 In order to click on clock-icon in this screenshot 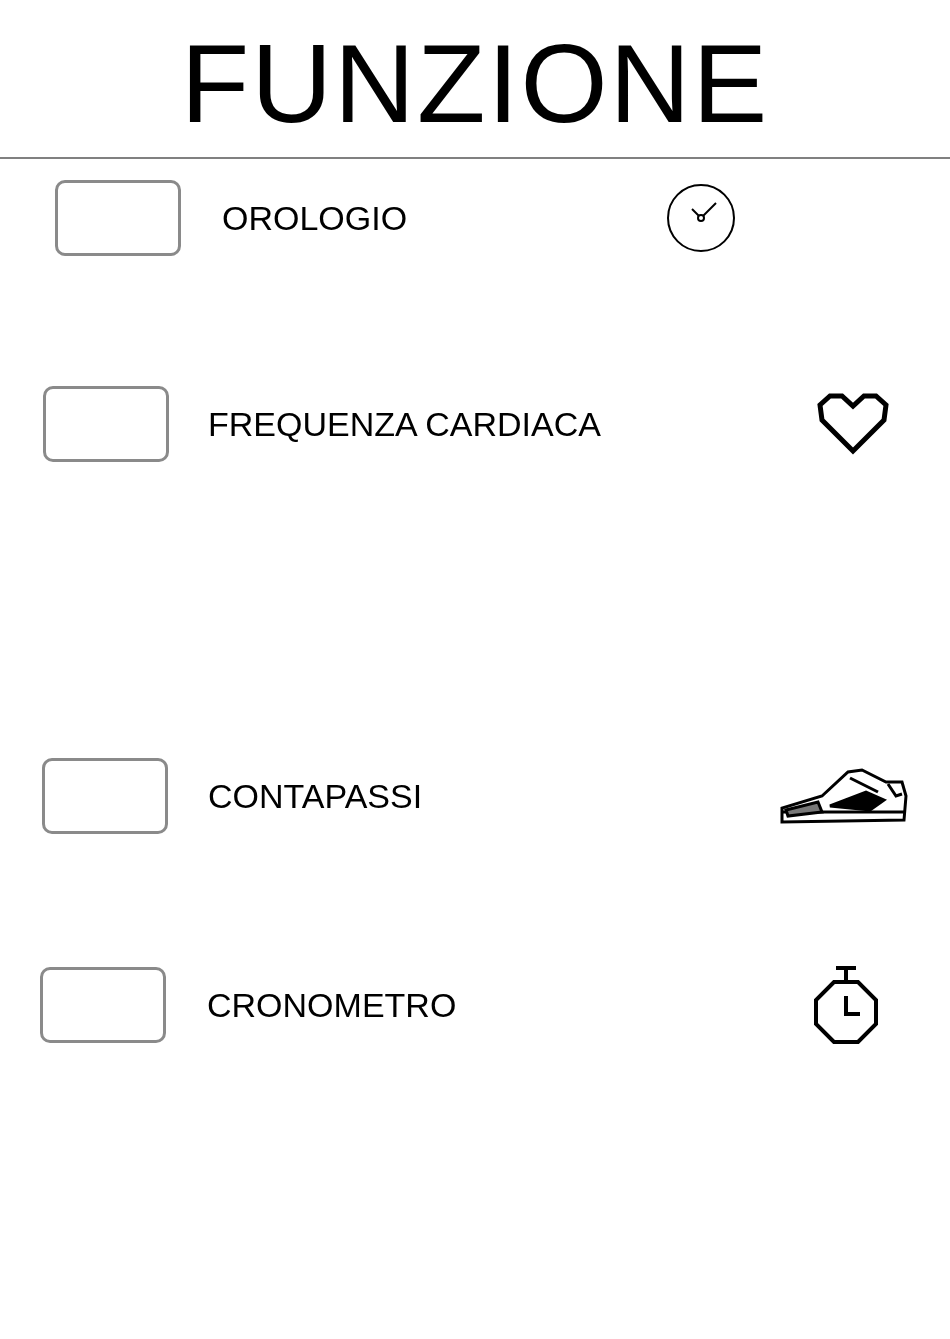, I will do `click(701, 218)`.